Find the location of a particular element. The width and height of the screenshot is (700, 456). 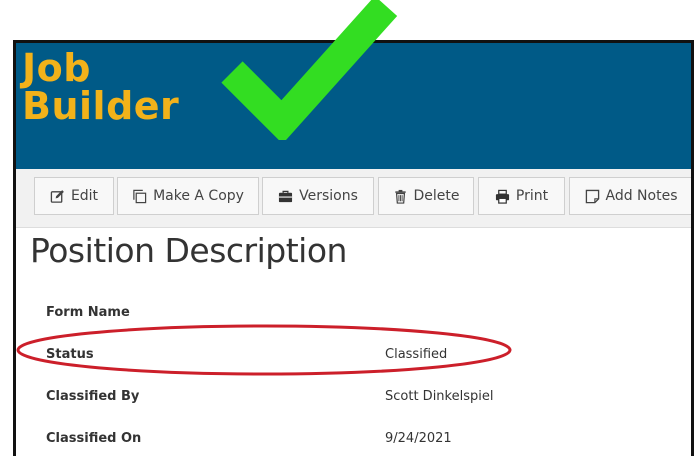

form-name-label: Form Name is located at coordinates (88, 312).